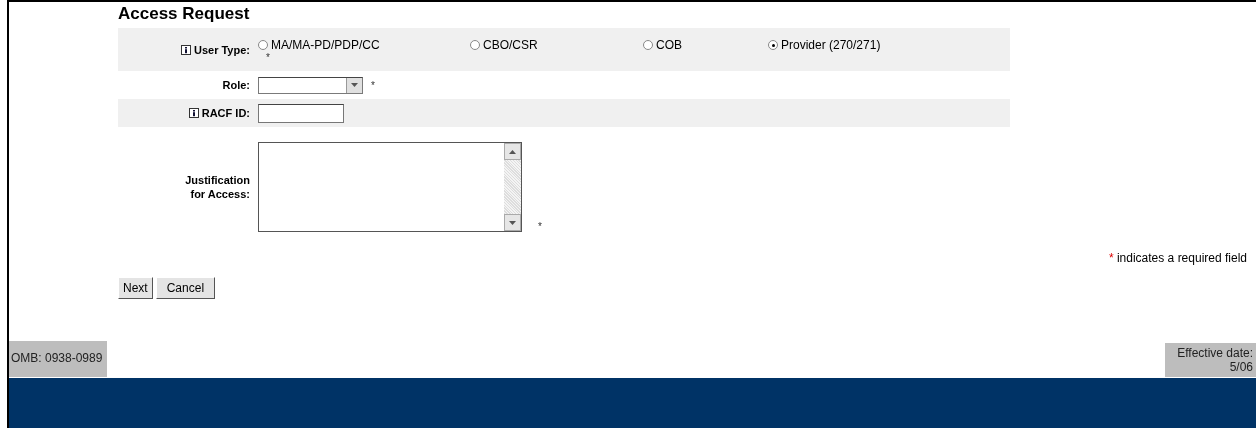 This screenshot has height=428, width=1256. I want to click on radio-option: MA/MA-PD/PDP/CC, so click(364, 45).